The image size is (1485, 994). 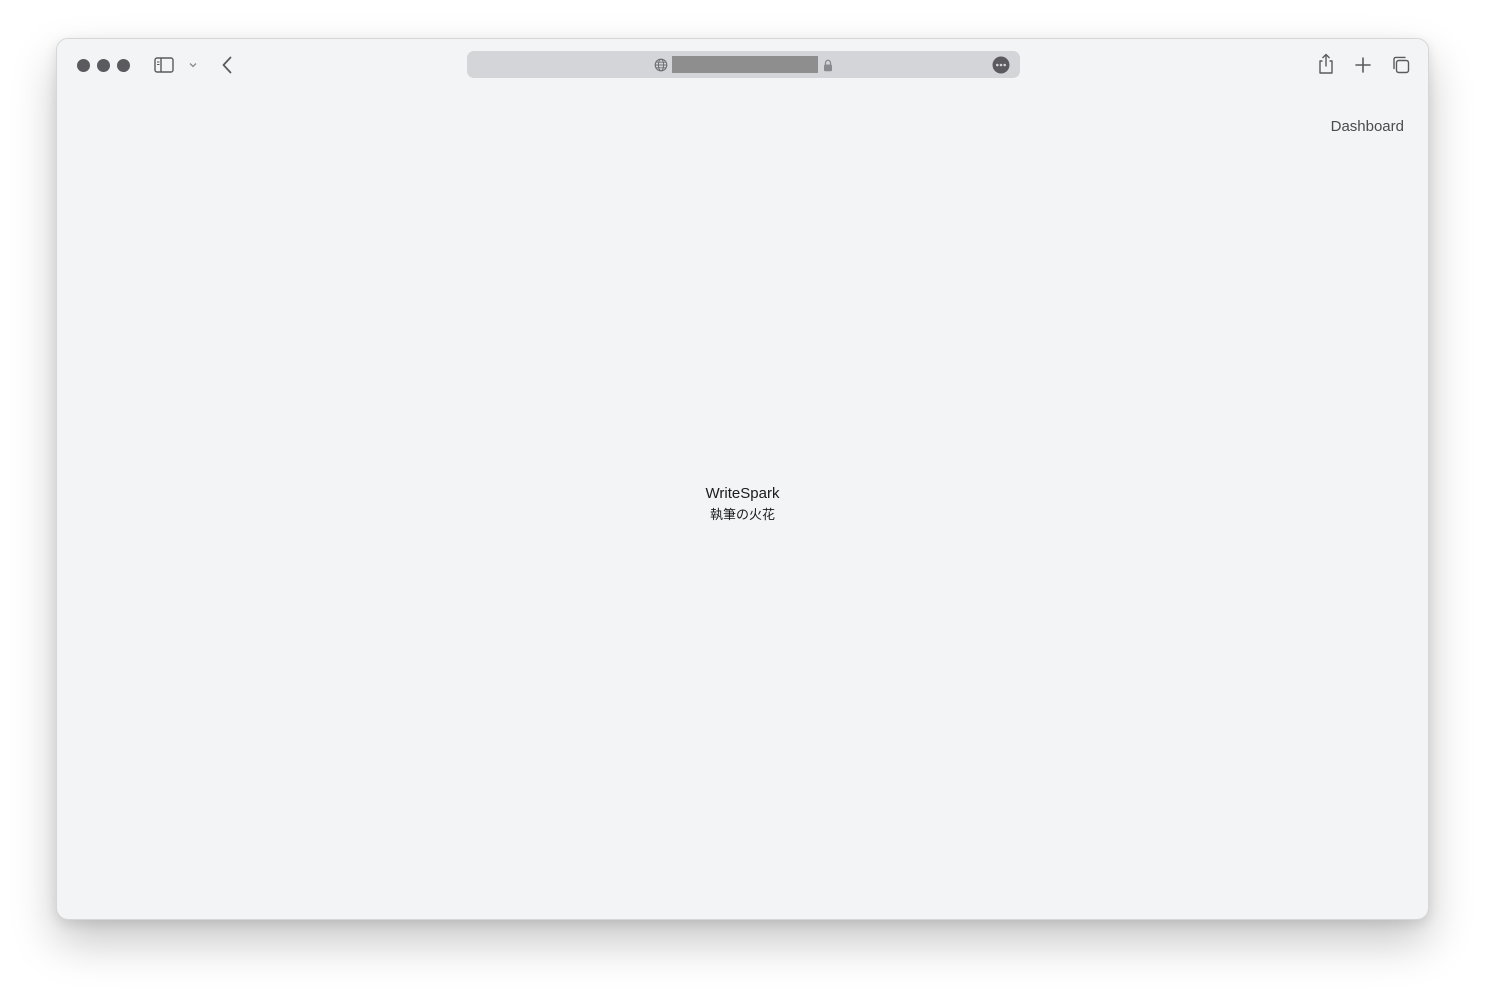 What do you see at coordinates (742, 505) in the screenshot?
I see `brand-block: WriteSpark 執筆の火花` at bounding box center [742, 505].